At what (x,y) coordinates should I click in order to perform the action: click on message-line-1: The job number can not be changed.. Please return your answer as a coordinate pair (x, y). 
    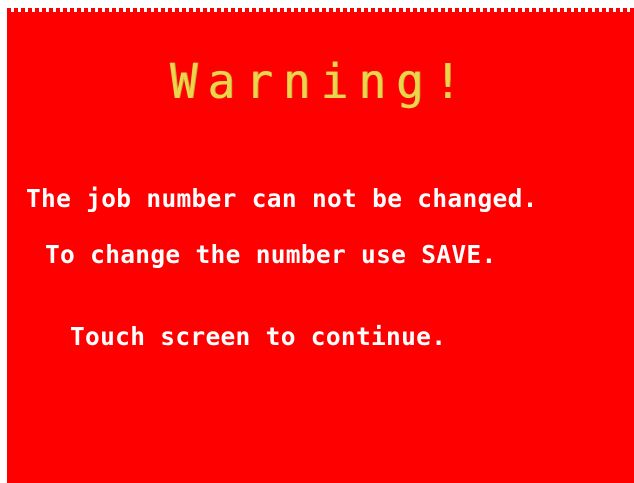
    Looking at the image, I should click on (282, 198).